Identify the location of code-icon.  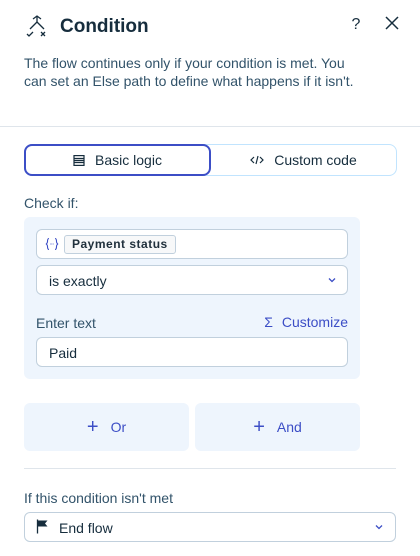
(257, 160).